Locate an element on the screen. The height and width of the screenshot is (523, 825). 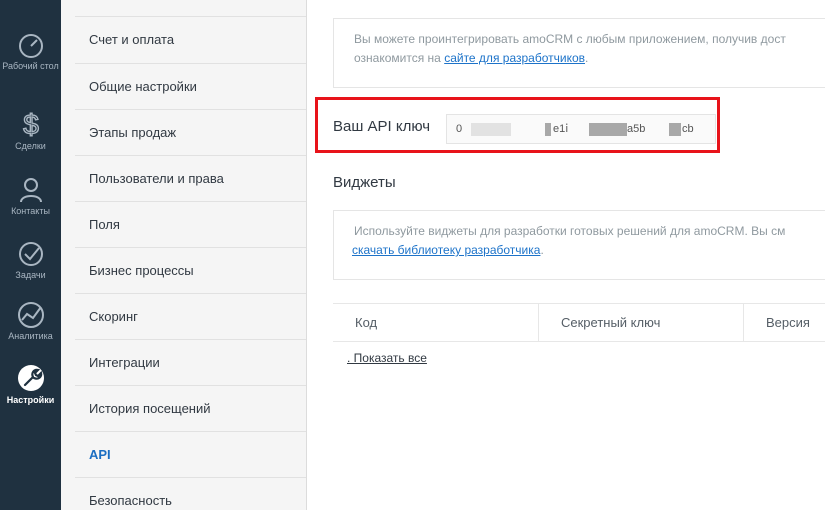
api-info-text-line2: ознакомится на сайте для разработчиков. is located at coordinates (589, 58).